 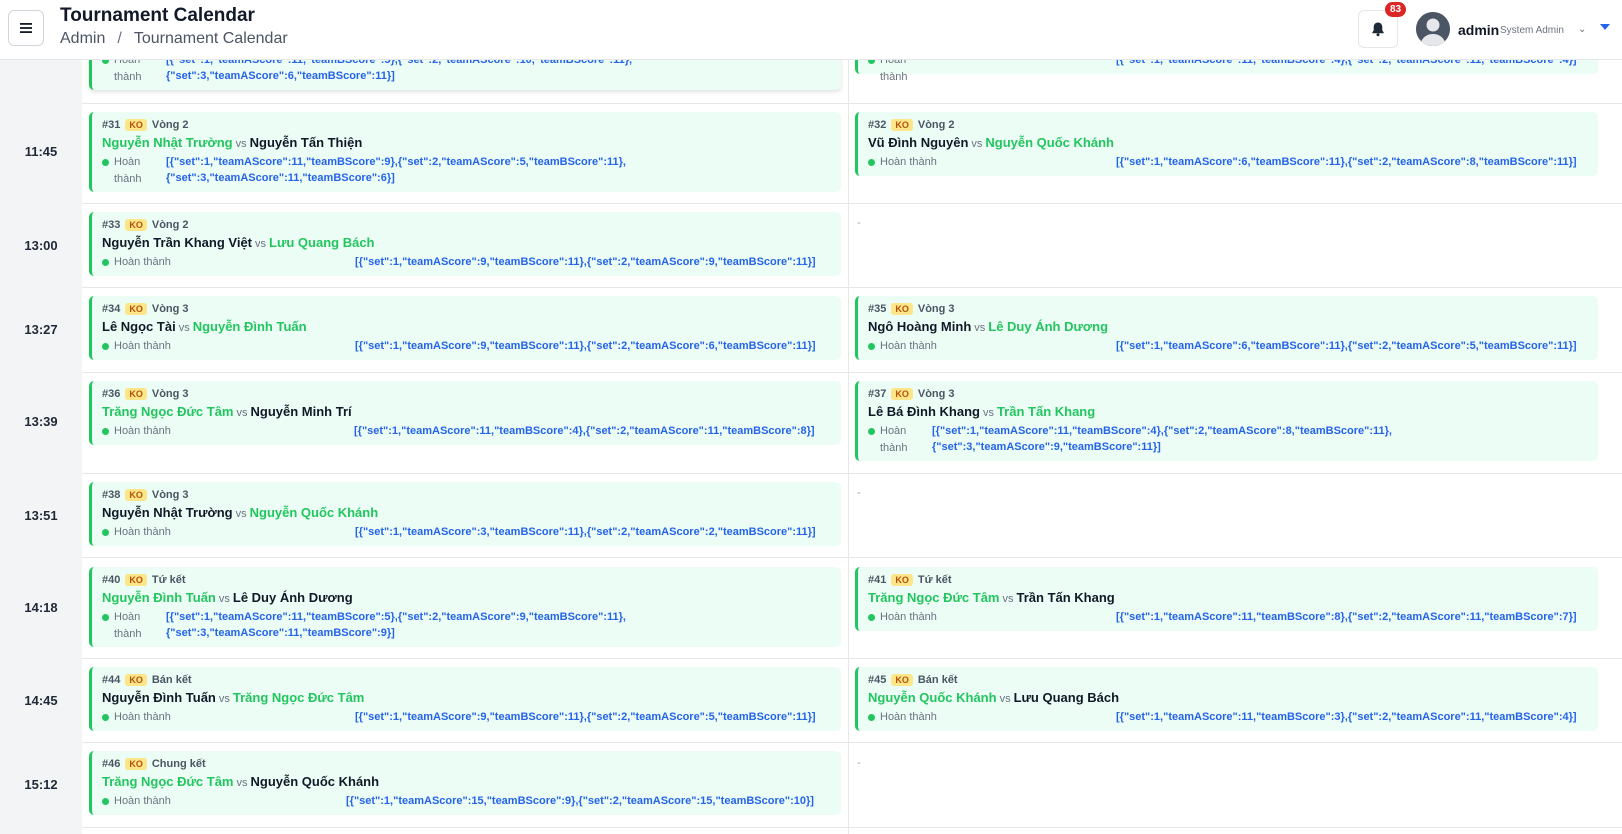 I want to click on breadcrumb-admin: Admin, so click(x=82, y=39).